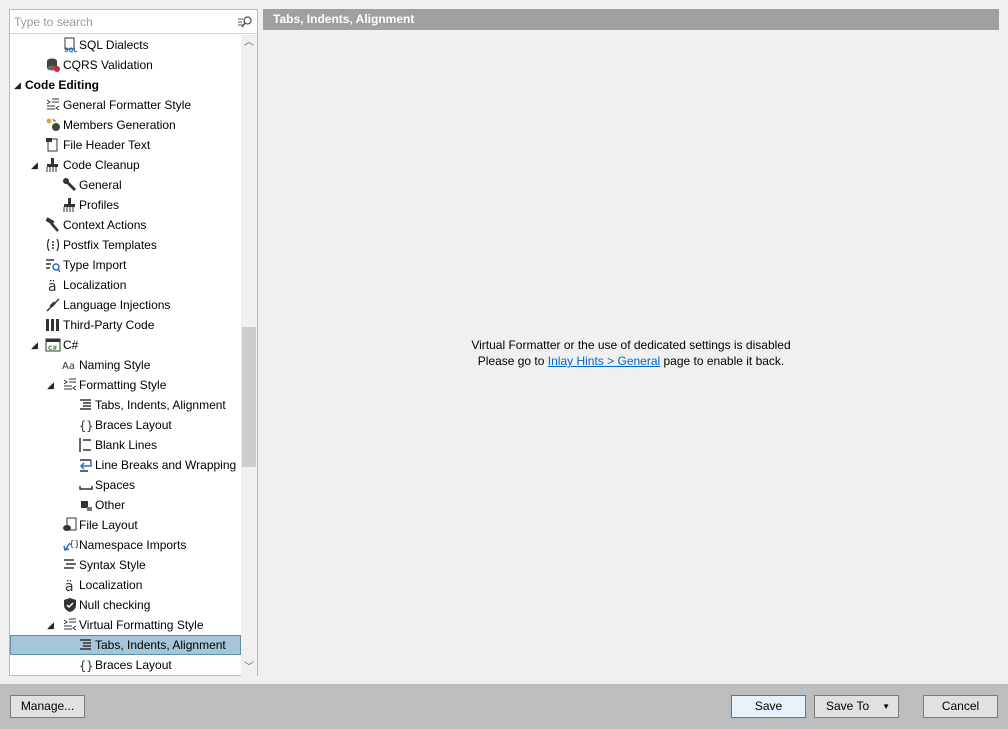  Describe the element at coordinates (109, 325) in the screenshot. I see `tree-item-label: Third-Party Code` at that location.